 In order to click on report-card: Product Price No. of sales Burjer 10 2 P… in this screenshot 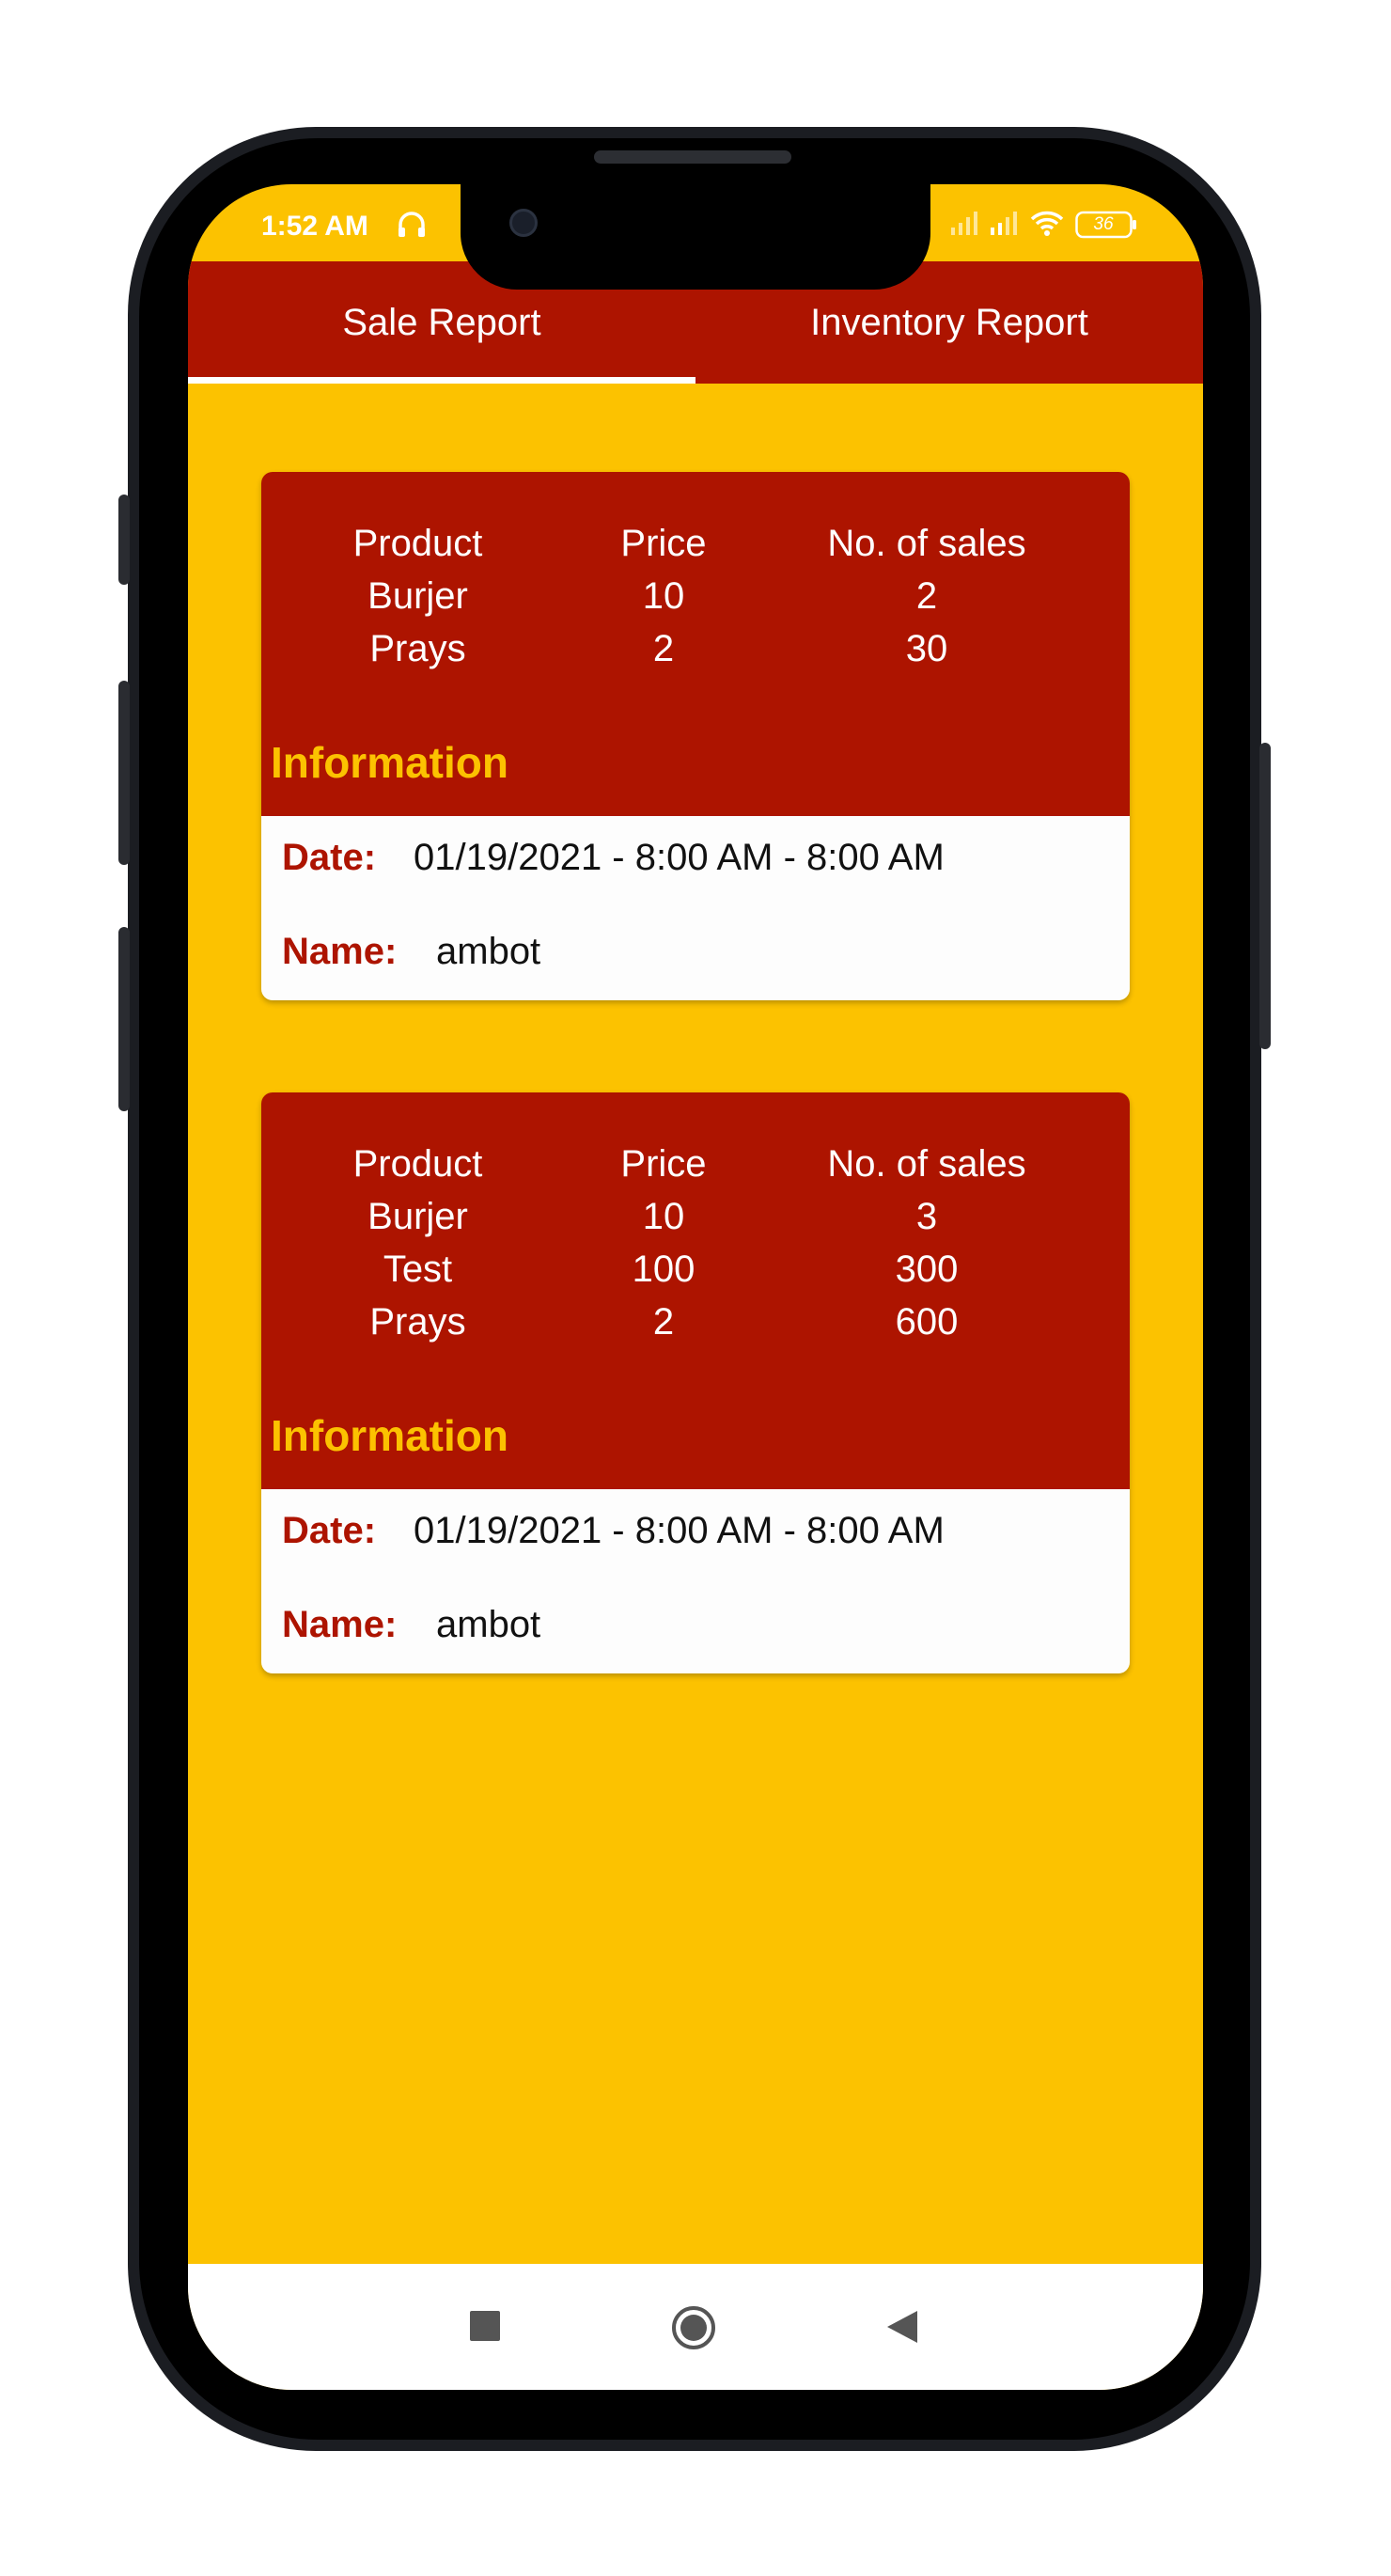, I will do `click(696, 736)`.